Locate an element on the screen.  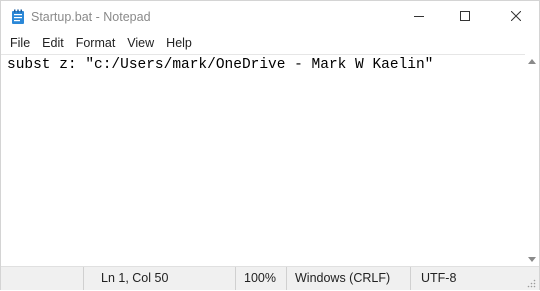
close-icon is located at coordinates (516, 17).